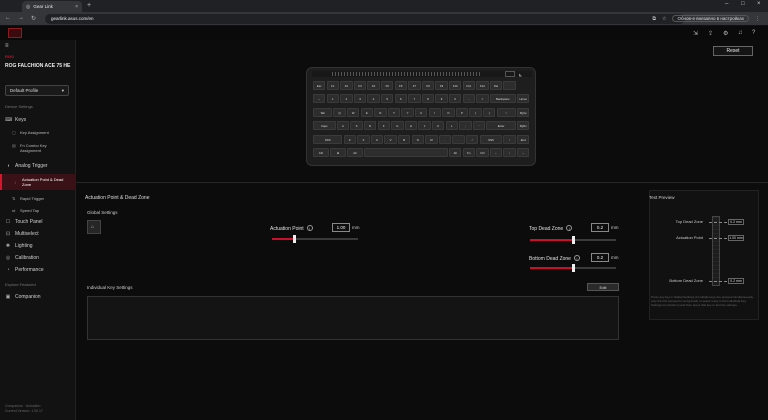 The image size is (768, 420). I want to click on key: F8, so click(428, 85).